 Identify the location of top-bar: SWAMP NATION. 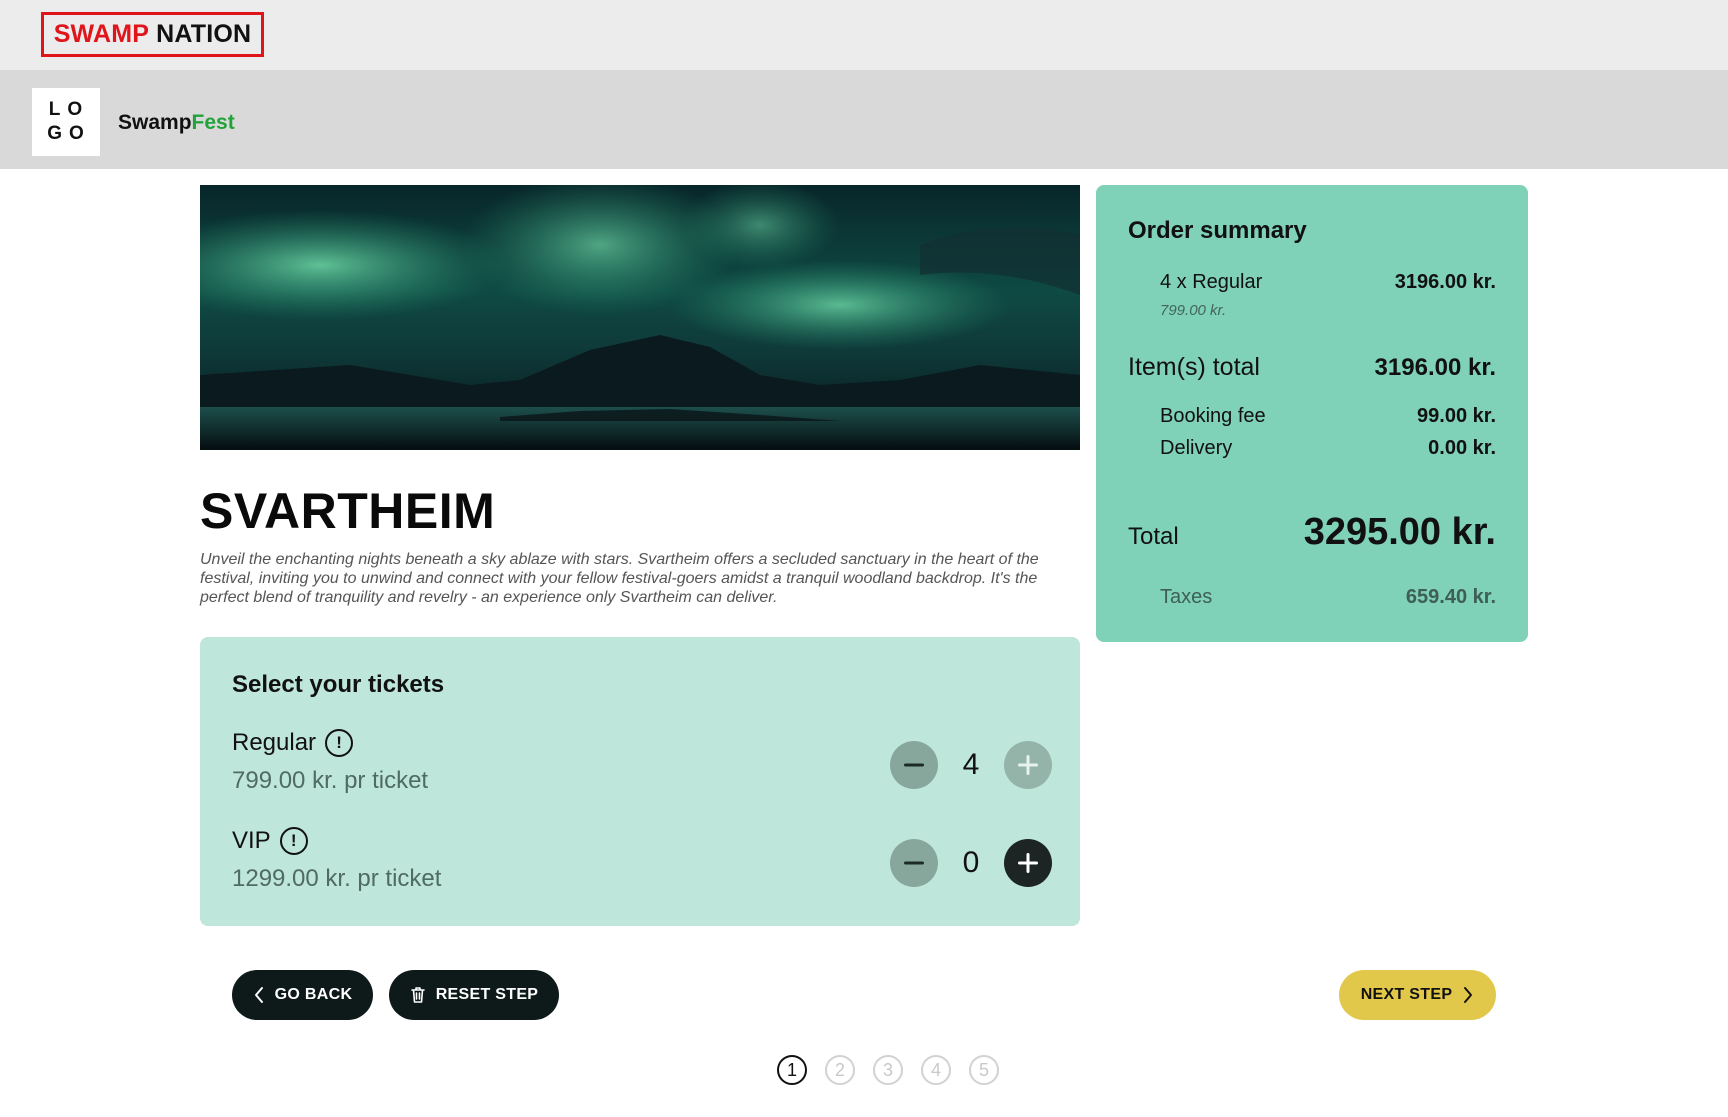
(864, 35).